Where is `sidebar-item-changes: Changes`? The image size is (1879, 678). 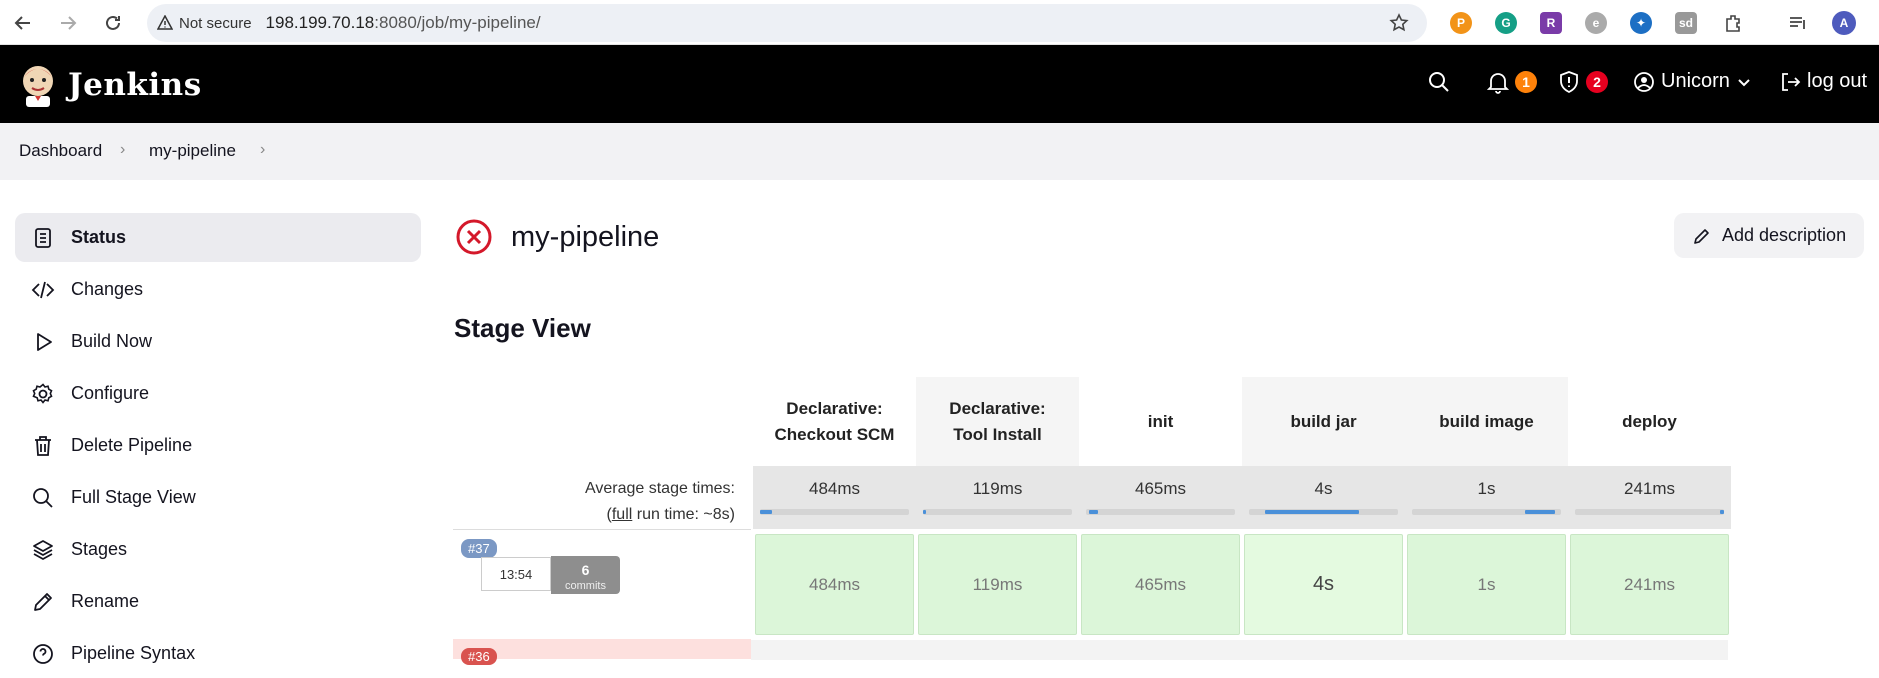 sidebar-item-changes: Changes is located at coordinates (218, 289).